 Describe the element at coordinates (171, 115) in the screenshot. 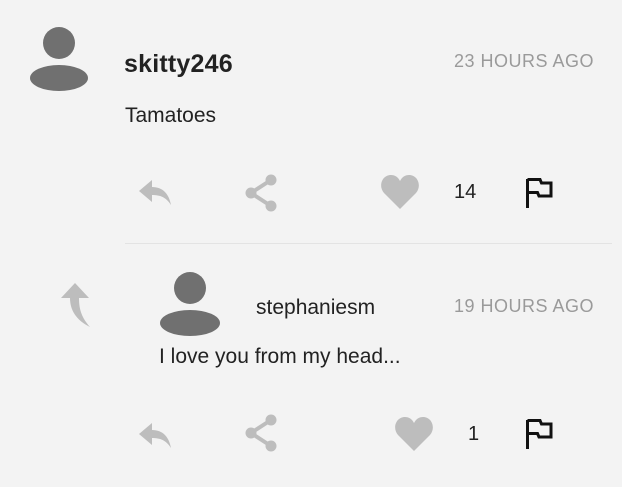

I see `comment-text: Tamatoes` at that location.